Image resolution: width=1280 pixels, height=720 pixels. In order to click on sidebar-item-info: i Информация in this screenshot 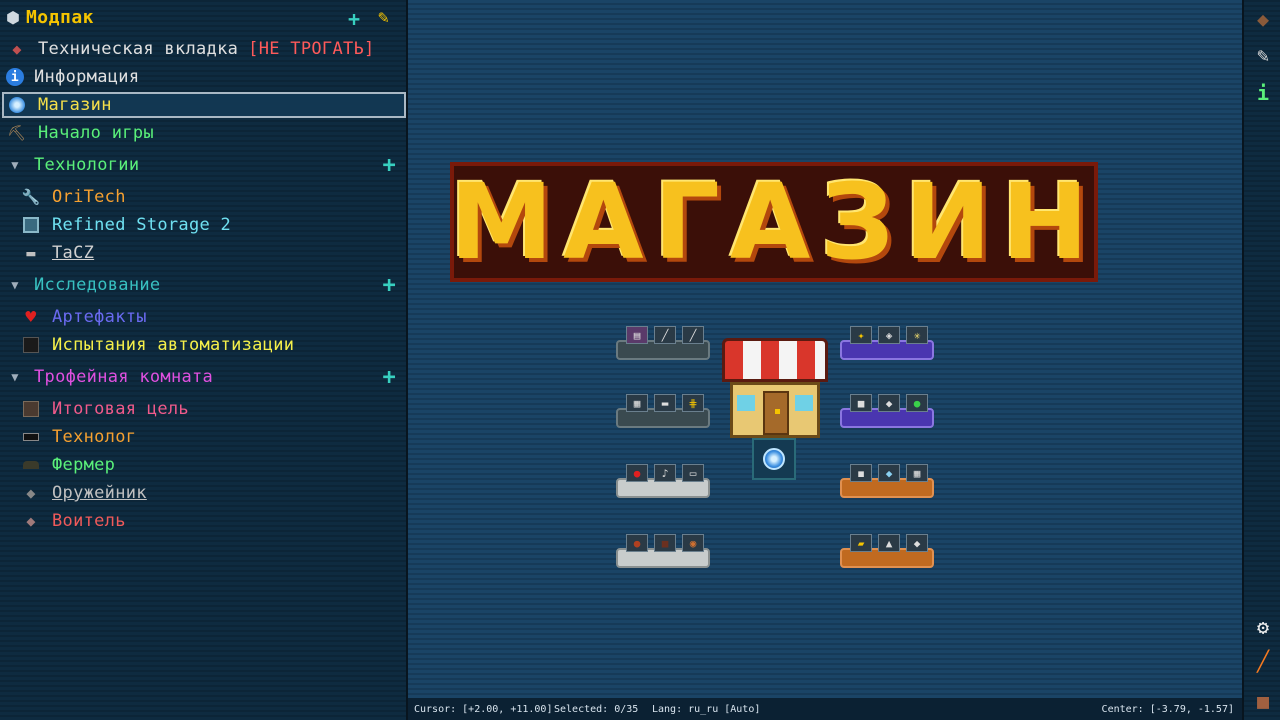, I will do `click(72, 77)`.